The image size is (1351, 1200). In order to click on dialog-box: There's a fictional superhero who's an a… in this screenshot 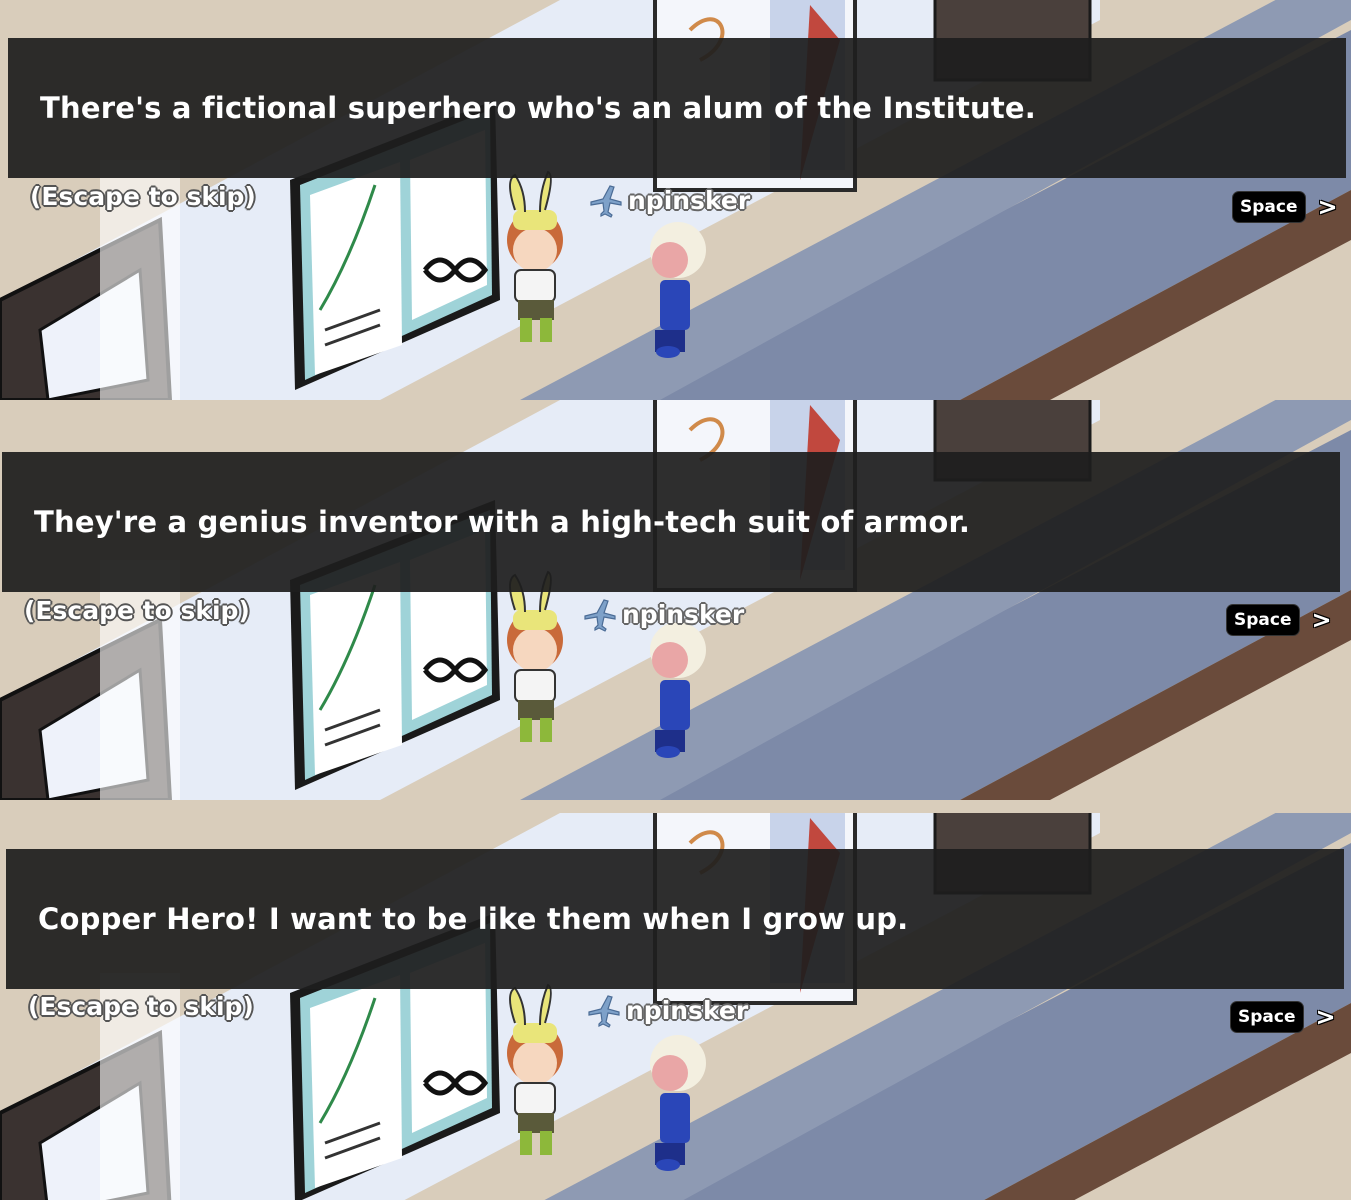, I will do `click(677, 108)`.